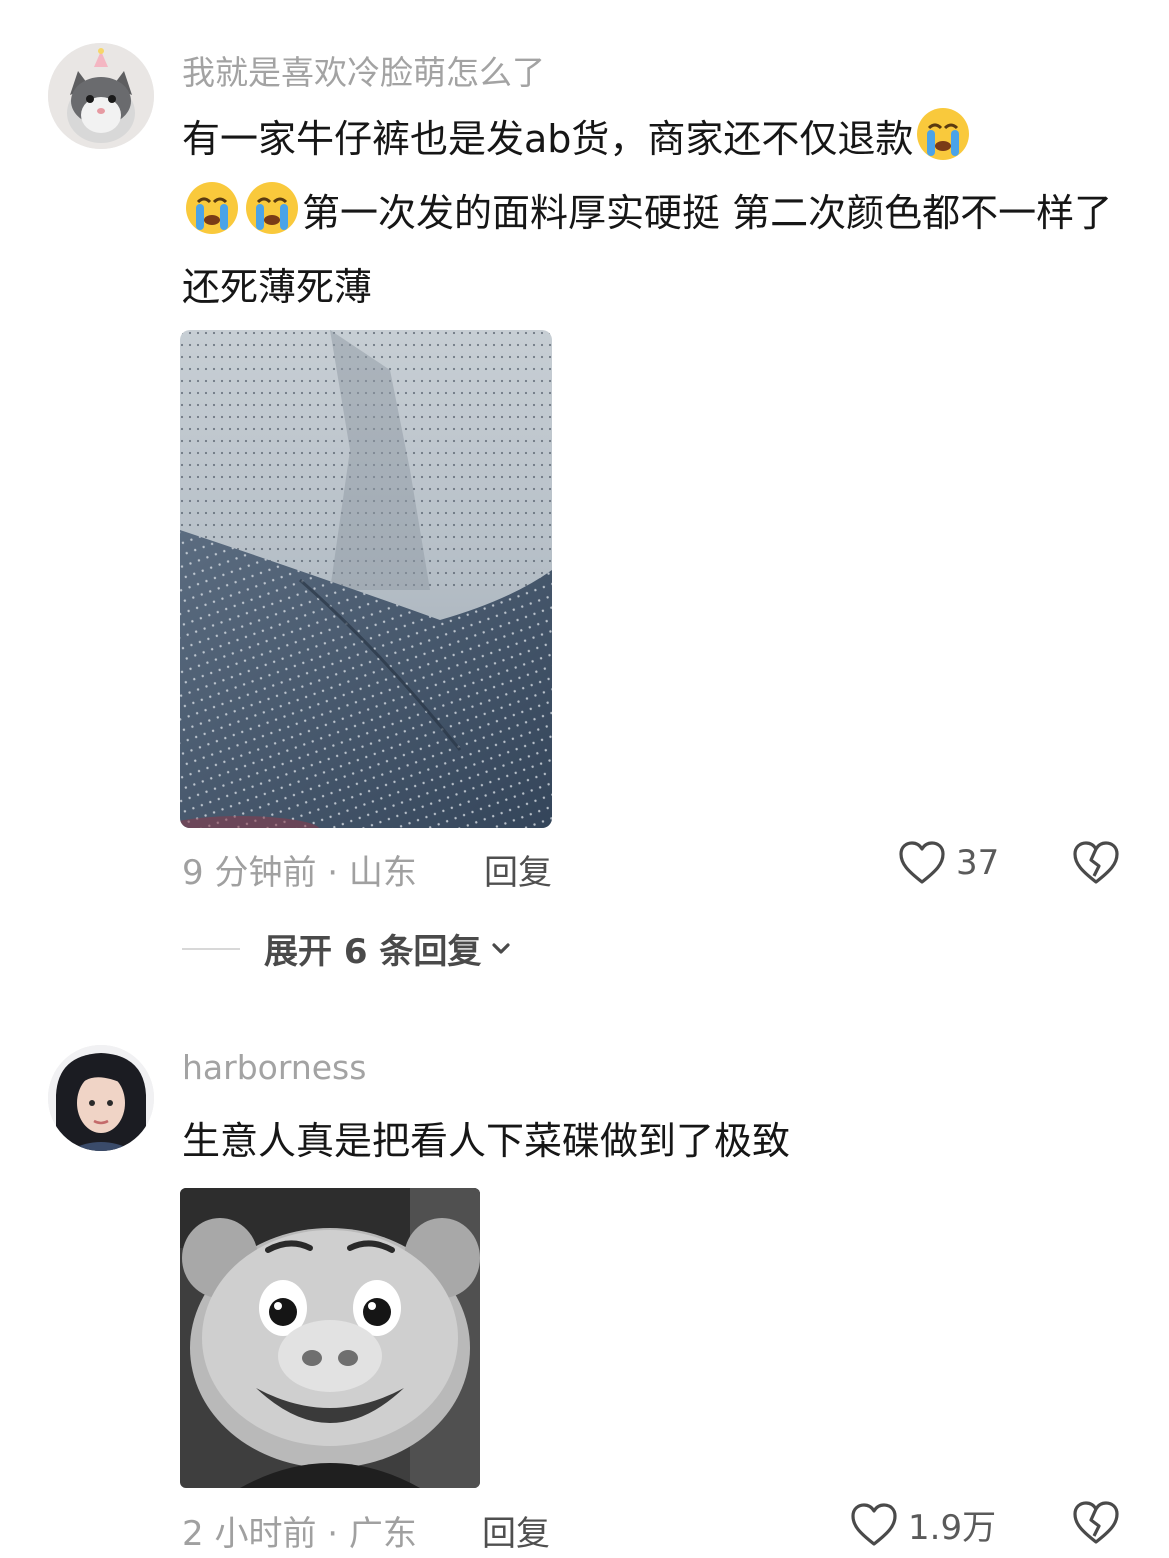 The width and height of the screenshot is (1169, 1558). I want to click on expand-replies-button: 展开 6 条回复, so click(348, 948).